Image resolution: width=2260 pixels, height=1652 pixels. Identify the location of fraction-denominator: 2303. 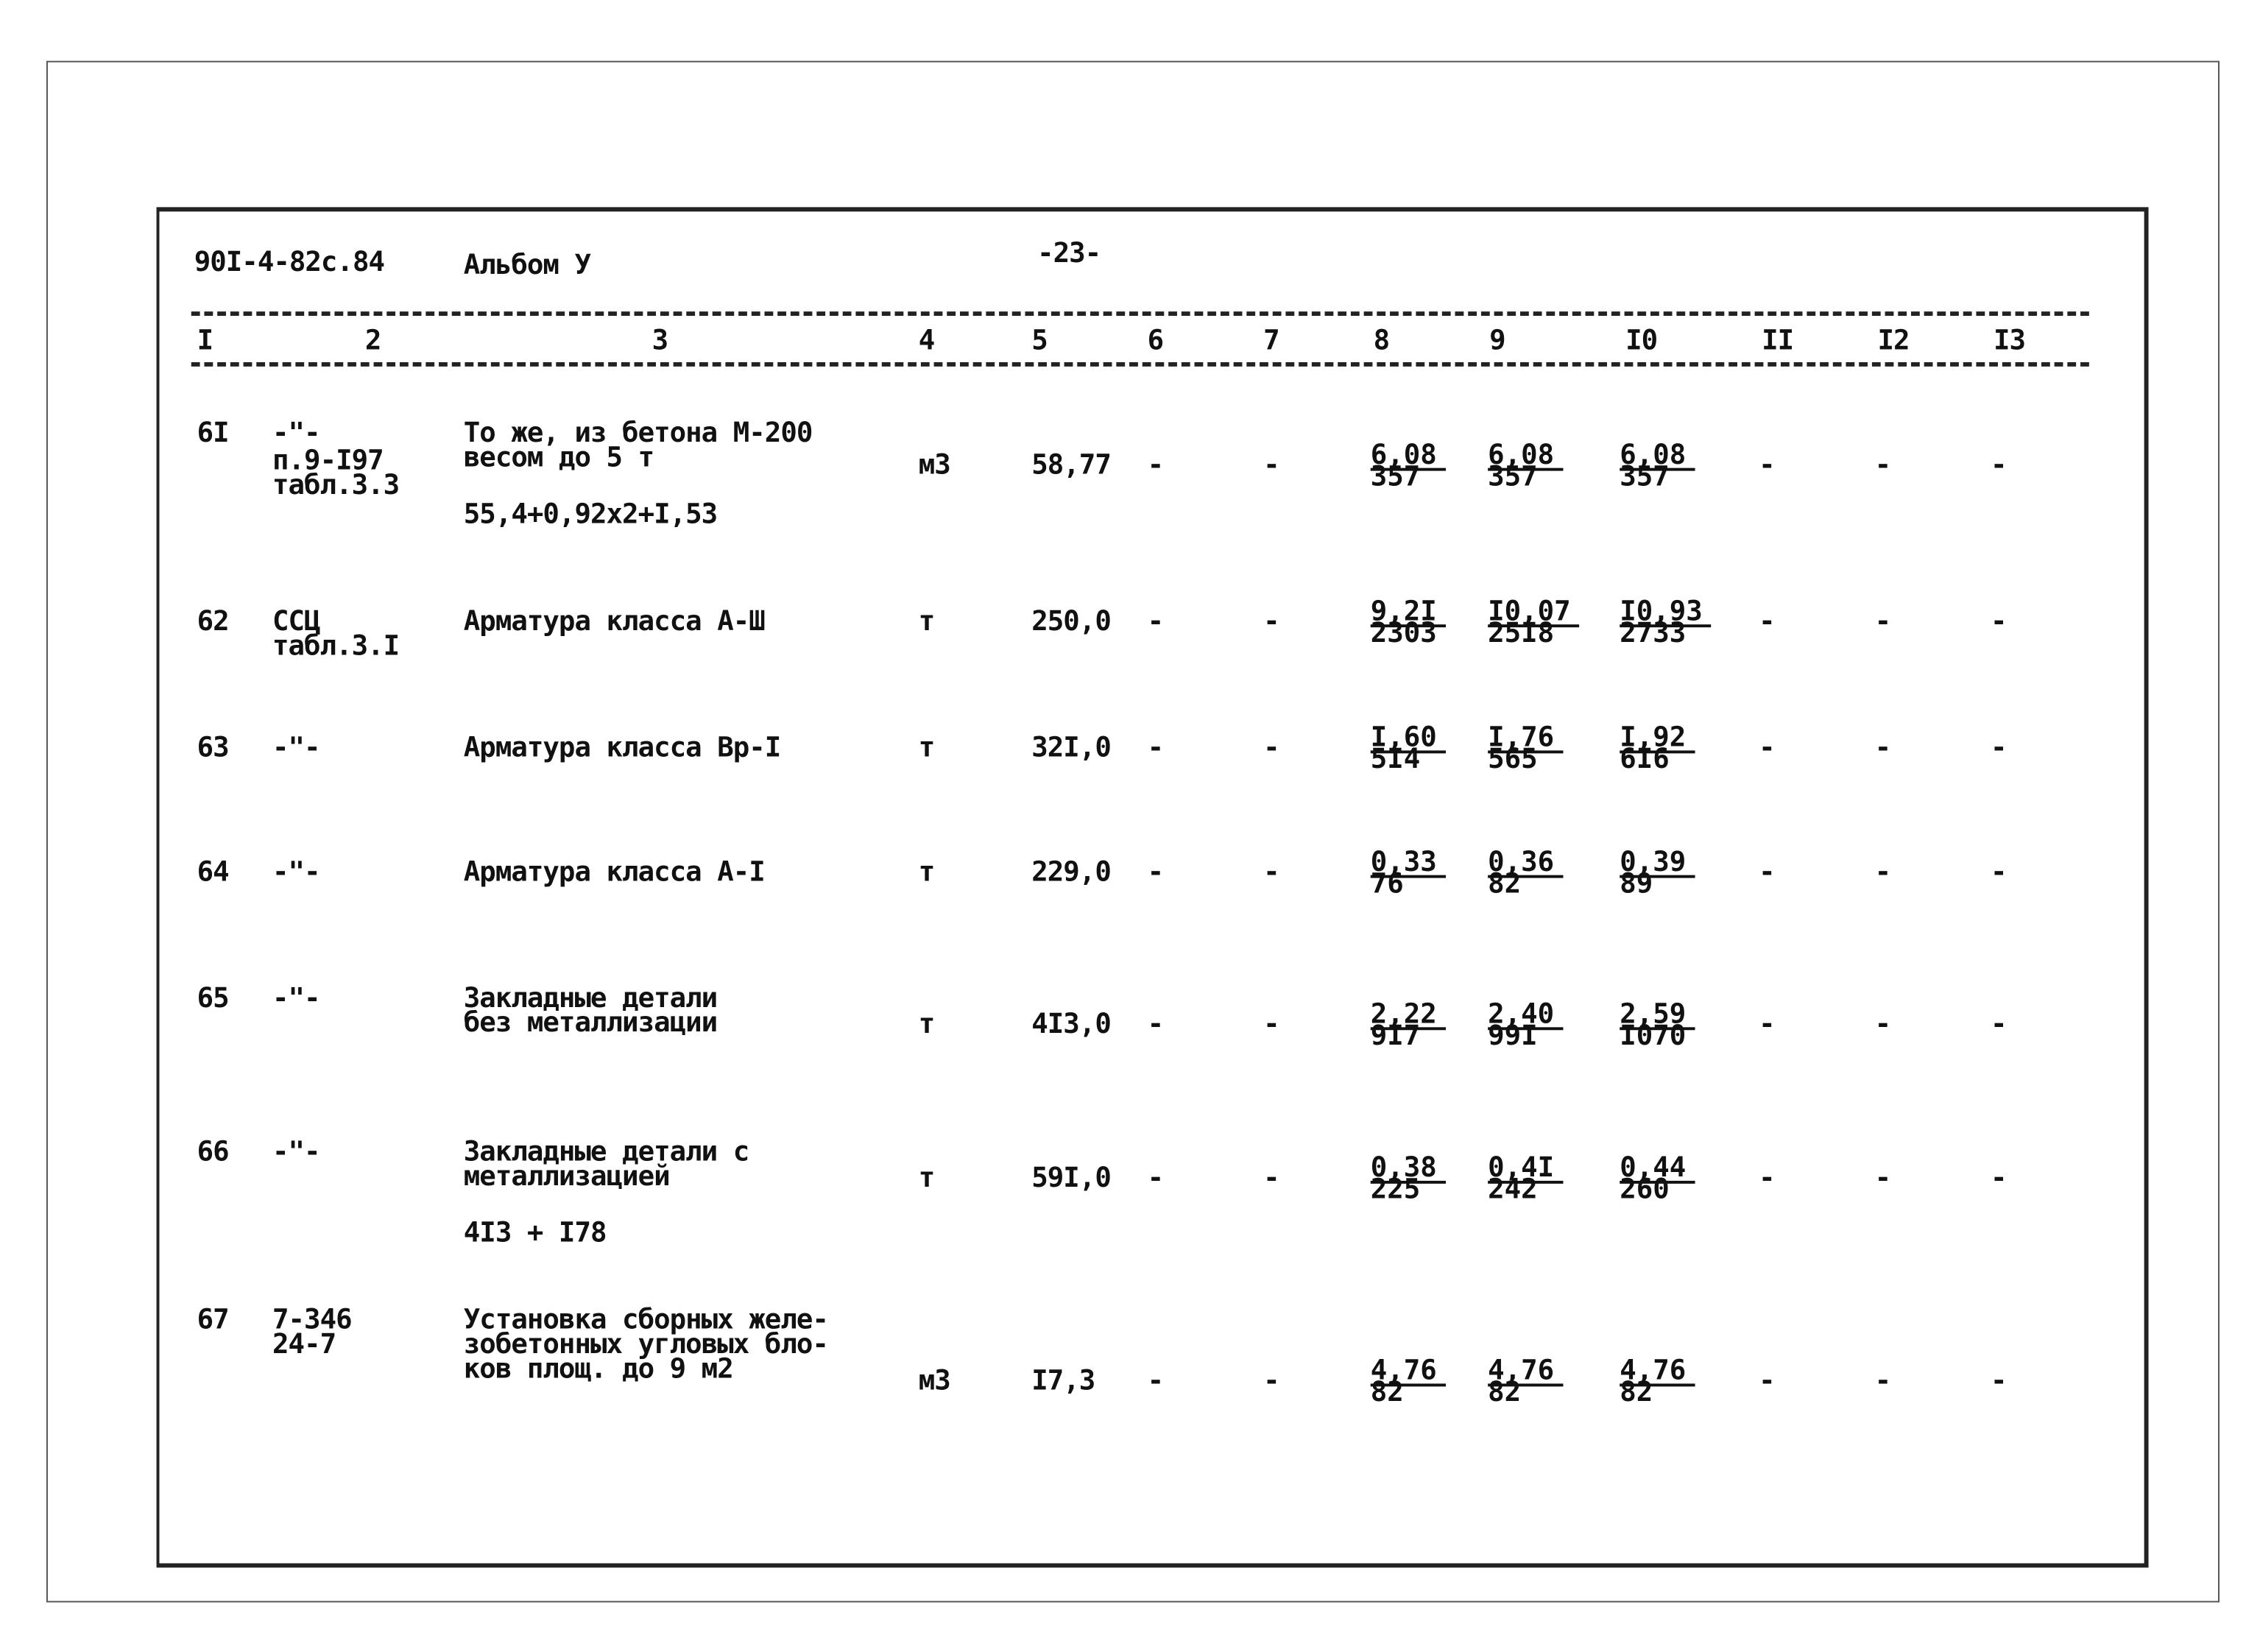
(1403, 633).